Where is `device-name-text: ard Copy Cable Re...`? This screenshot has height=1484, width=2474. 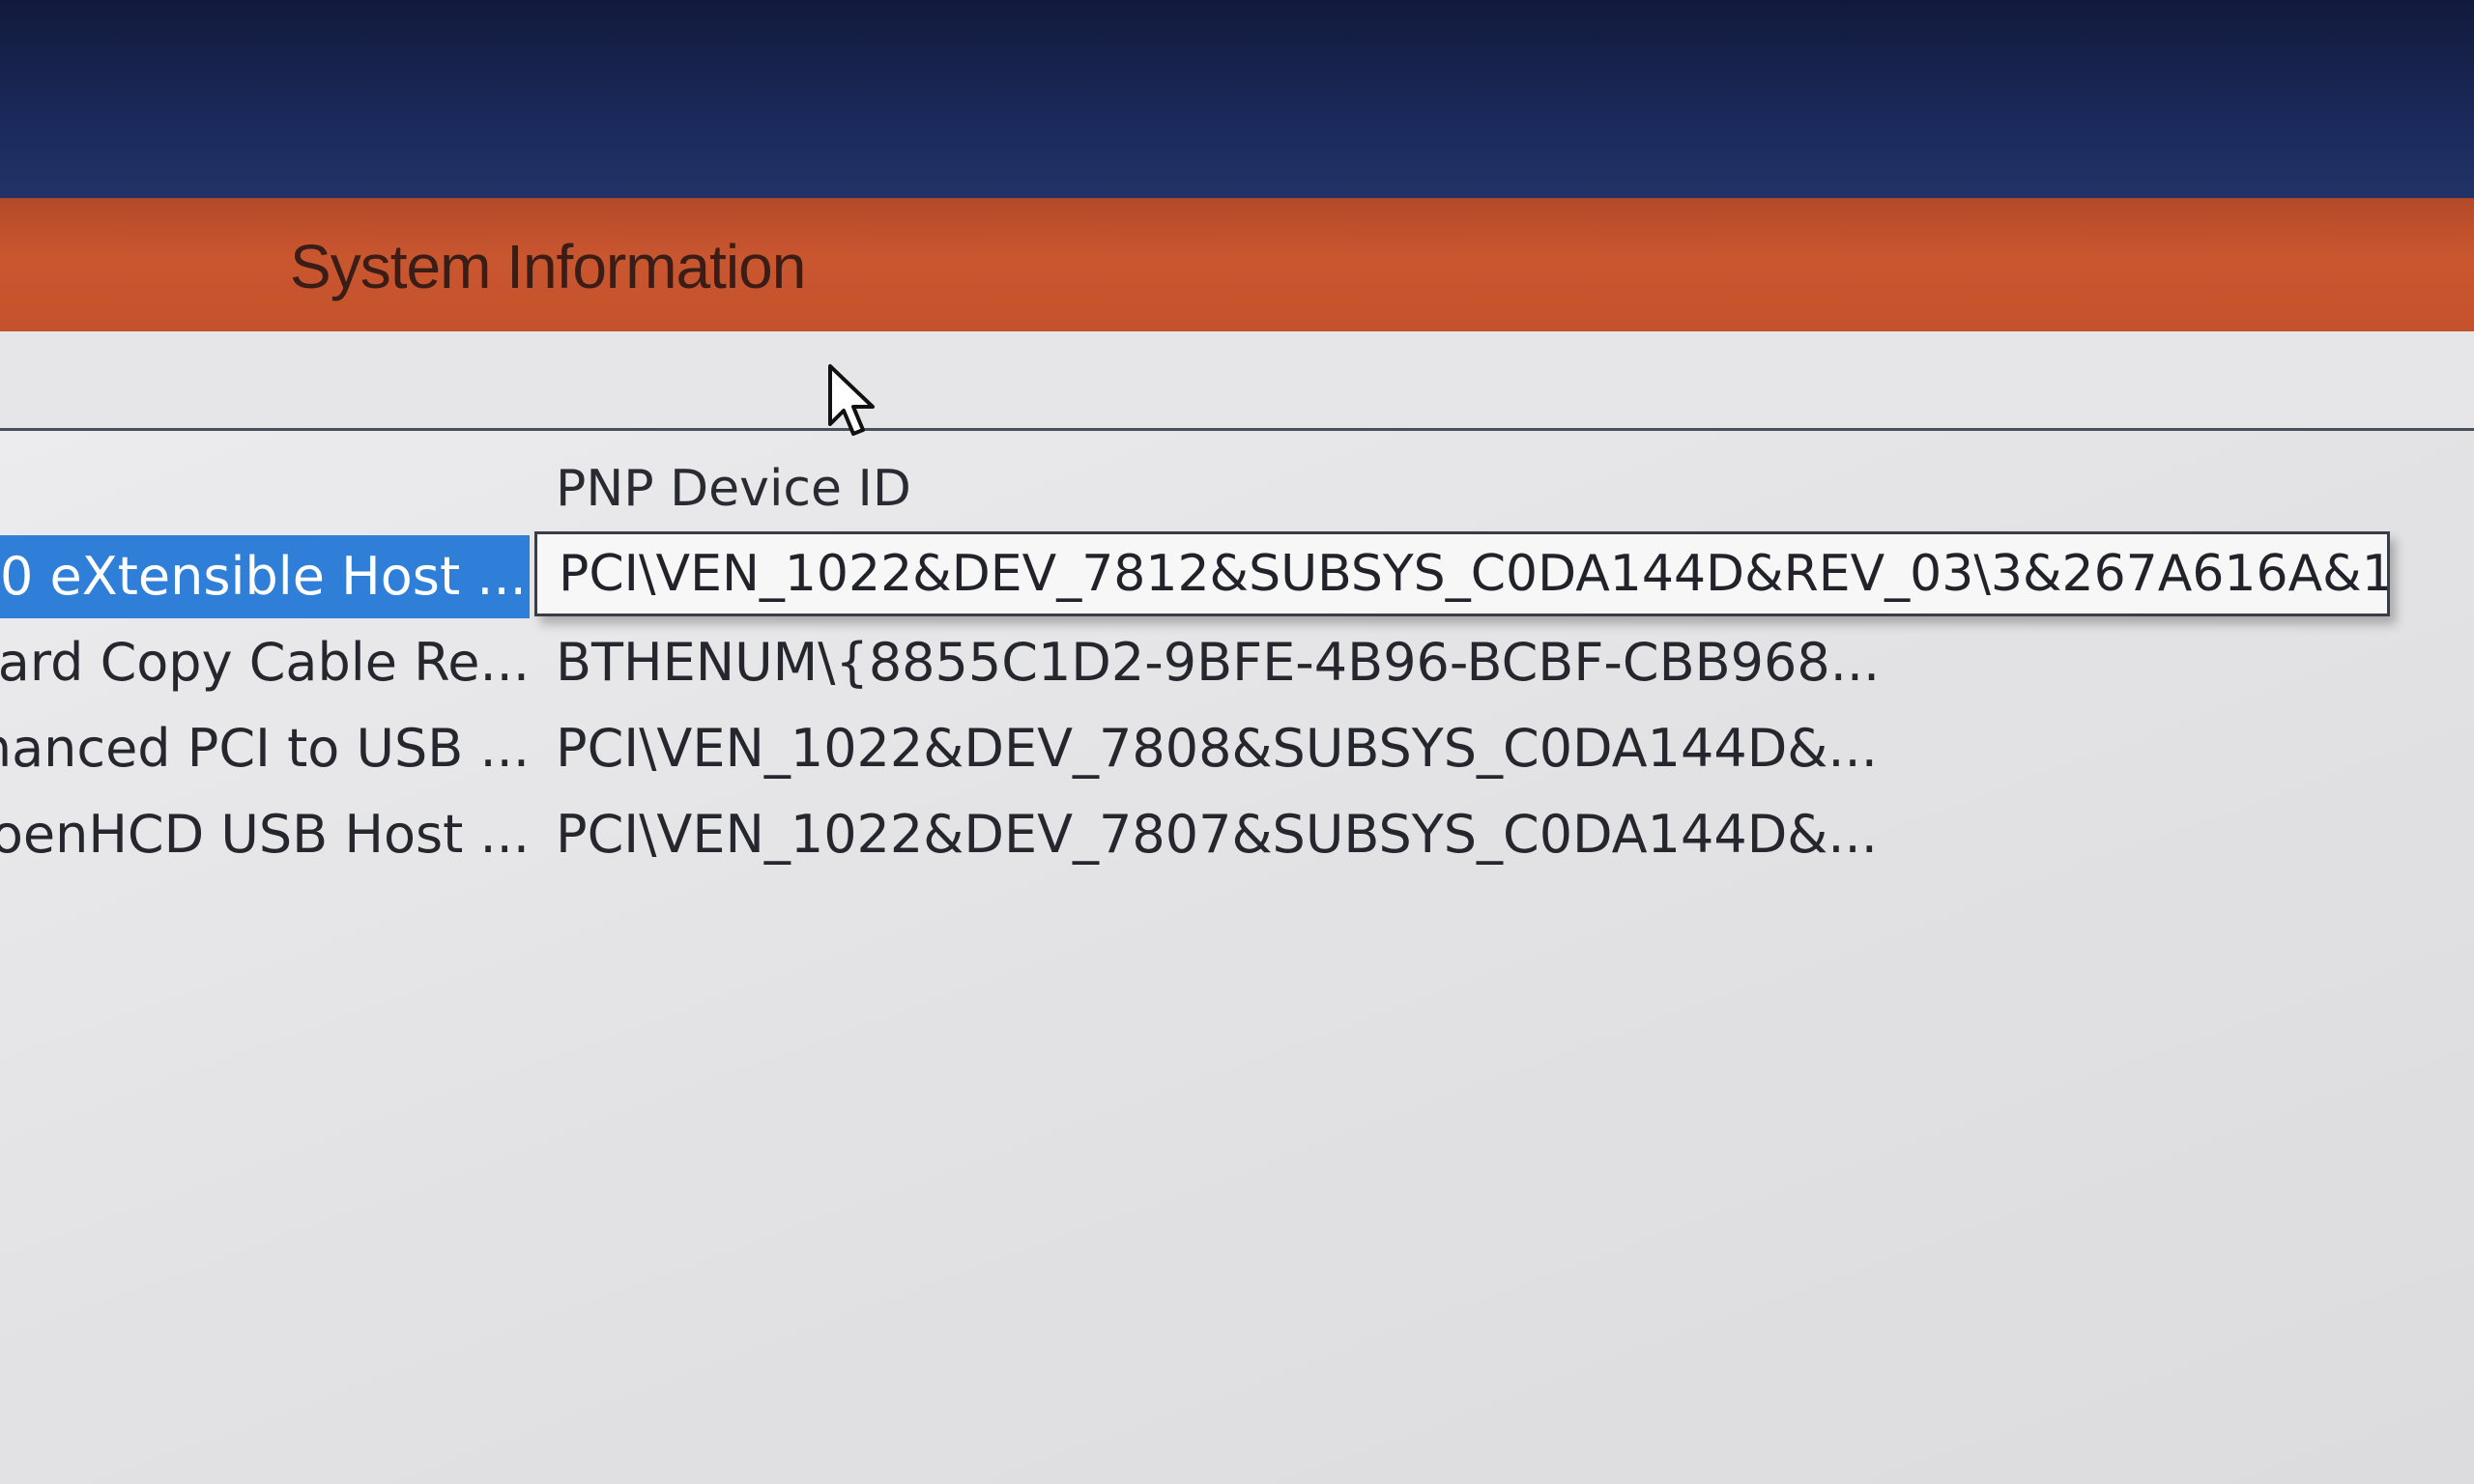
device-name-text: ard Copy Cable Re... is located at coordinates (265, 663).